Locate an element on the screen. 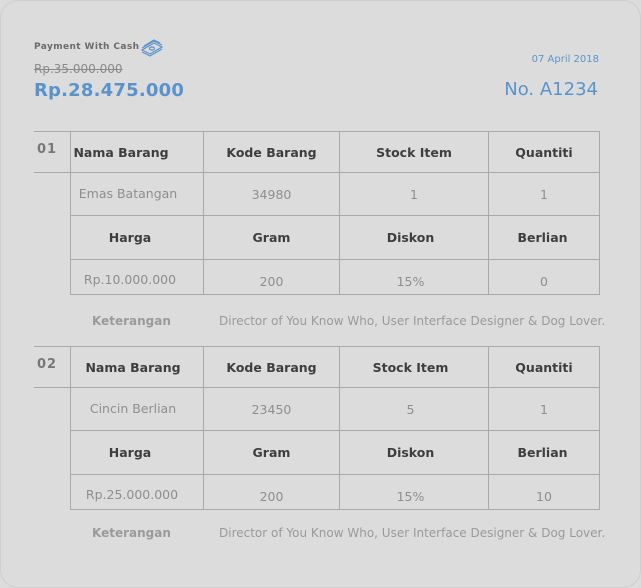 The image size is (641, 588). value-stock-item: 1 is located at coordinates (414, 194).